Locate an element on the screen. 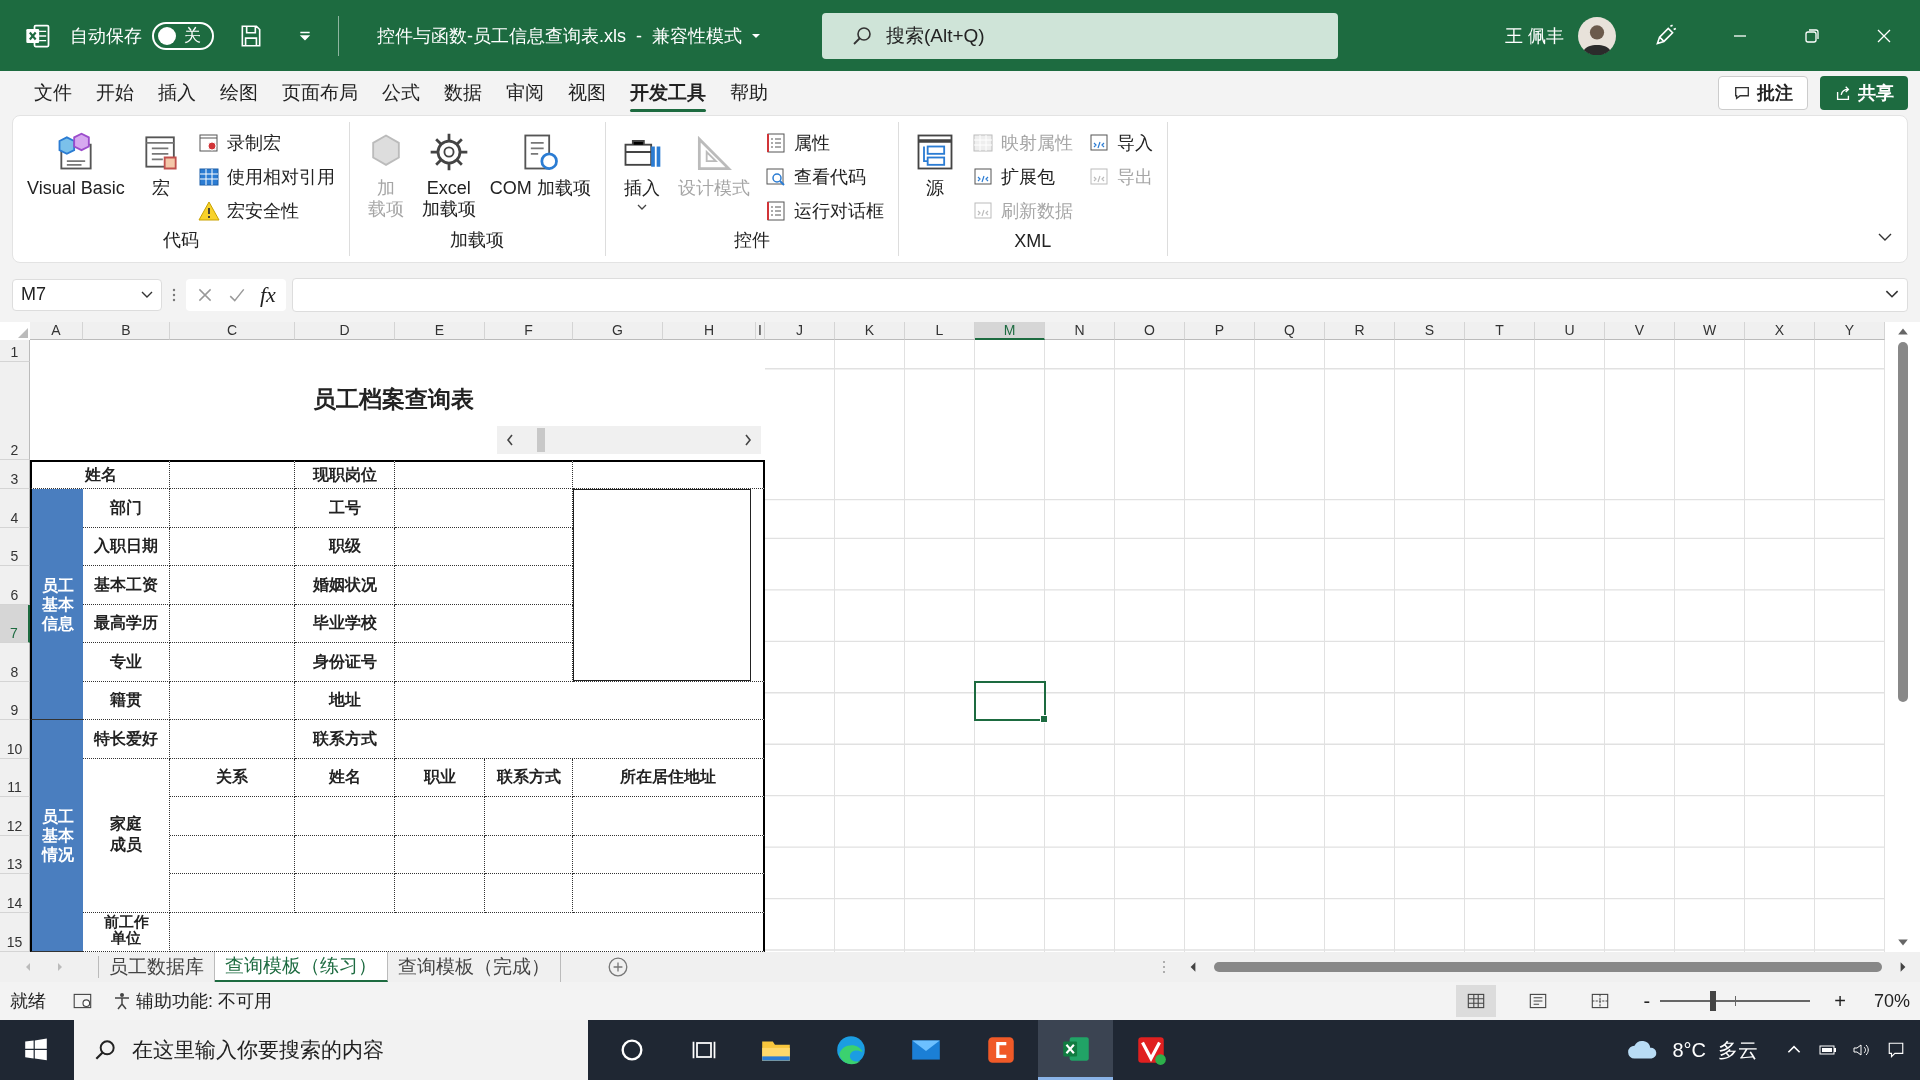 The height and width of the screenshot is (1080, 1920). menu-tab: 开发工具 is located at coordinates (668, 93).